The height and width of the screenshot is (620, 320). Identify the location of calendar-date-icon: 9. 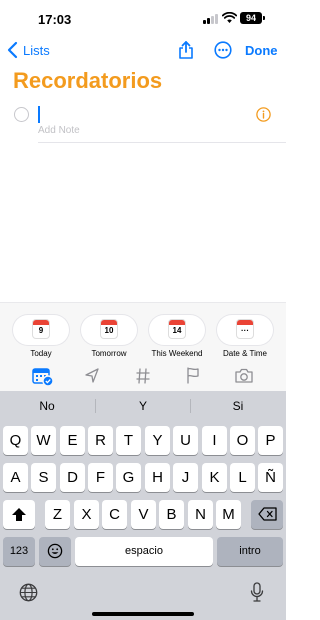
(41, 329).